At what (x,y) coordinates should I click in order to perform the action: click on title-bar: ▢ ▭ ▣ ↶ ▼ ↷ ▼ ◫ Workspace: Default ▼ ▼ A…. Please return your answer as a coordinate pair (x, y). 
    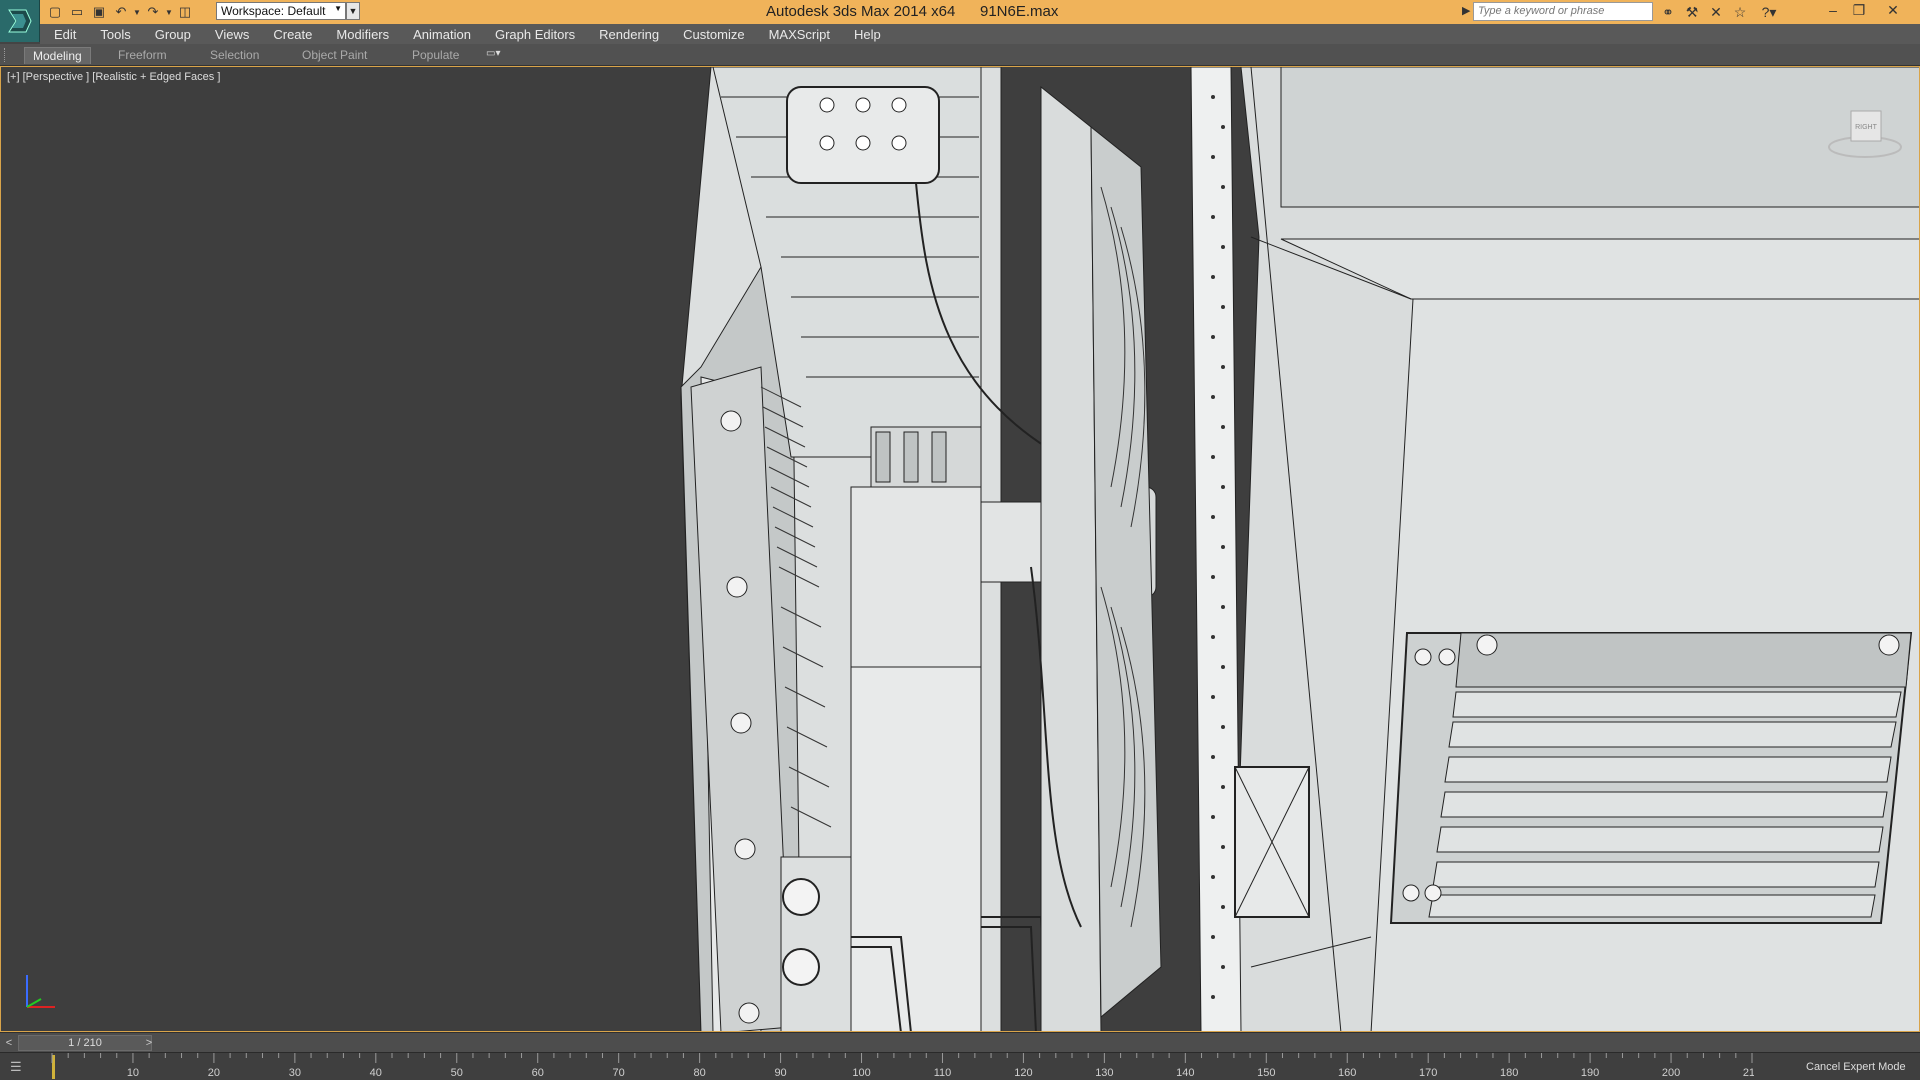
    Looking at the image, I should click on (960, 12).